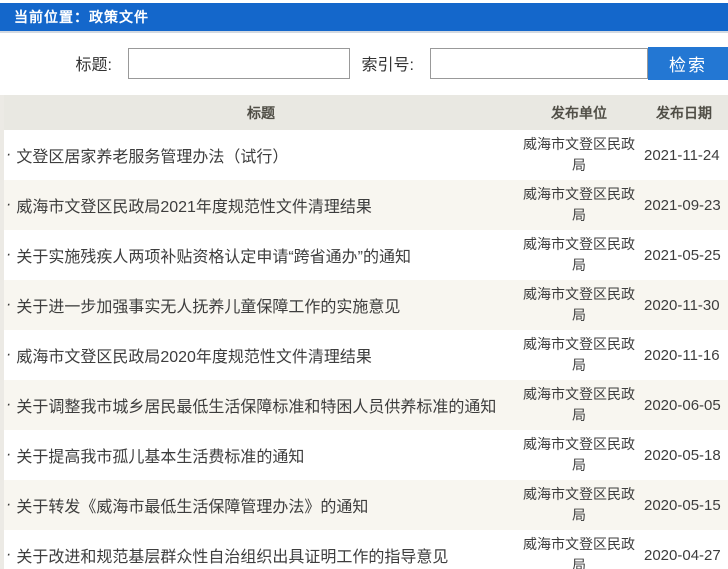 The width and height of the screenshot is (728, 569). Describe the element at coordinates (152, 157) in the screenshot. I see `document-title: 文登区居家养老服务管理办法（试行）` at that location.